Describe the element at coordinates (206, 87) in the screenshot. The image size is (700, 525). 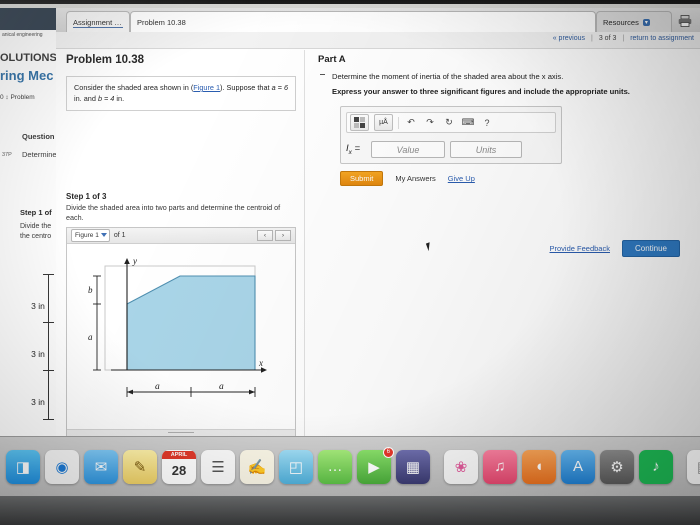
I see `figure-1-link: Figure 1` at that location.